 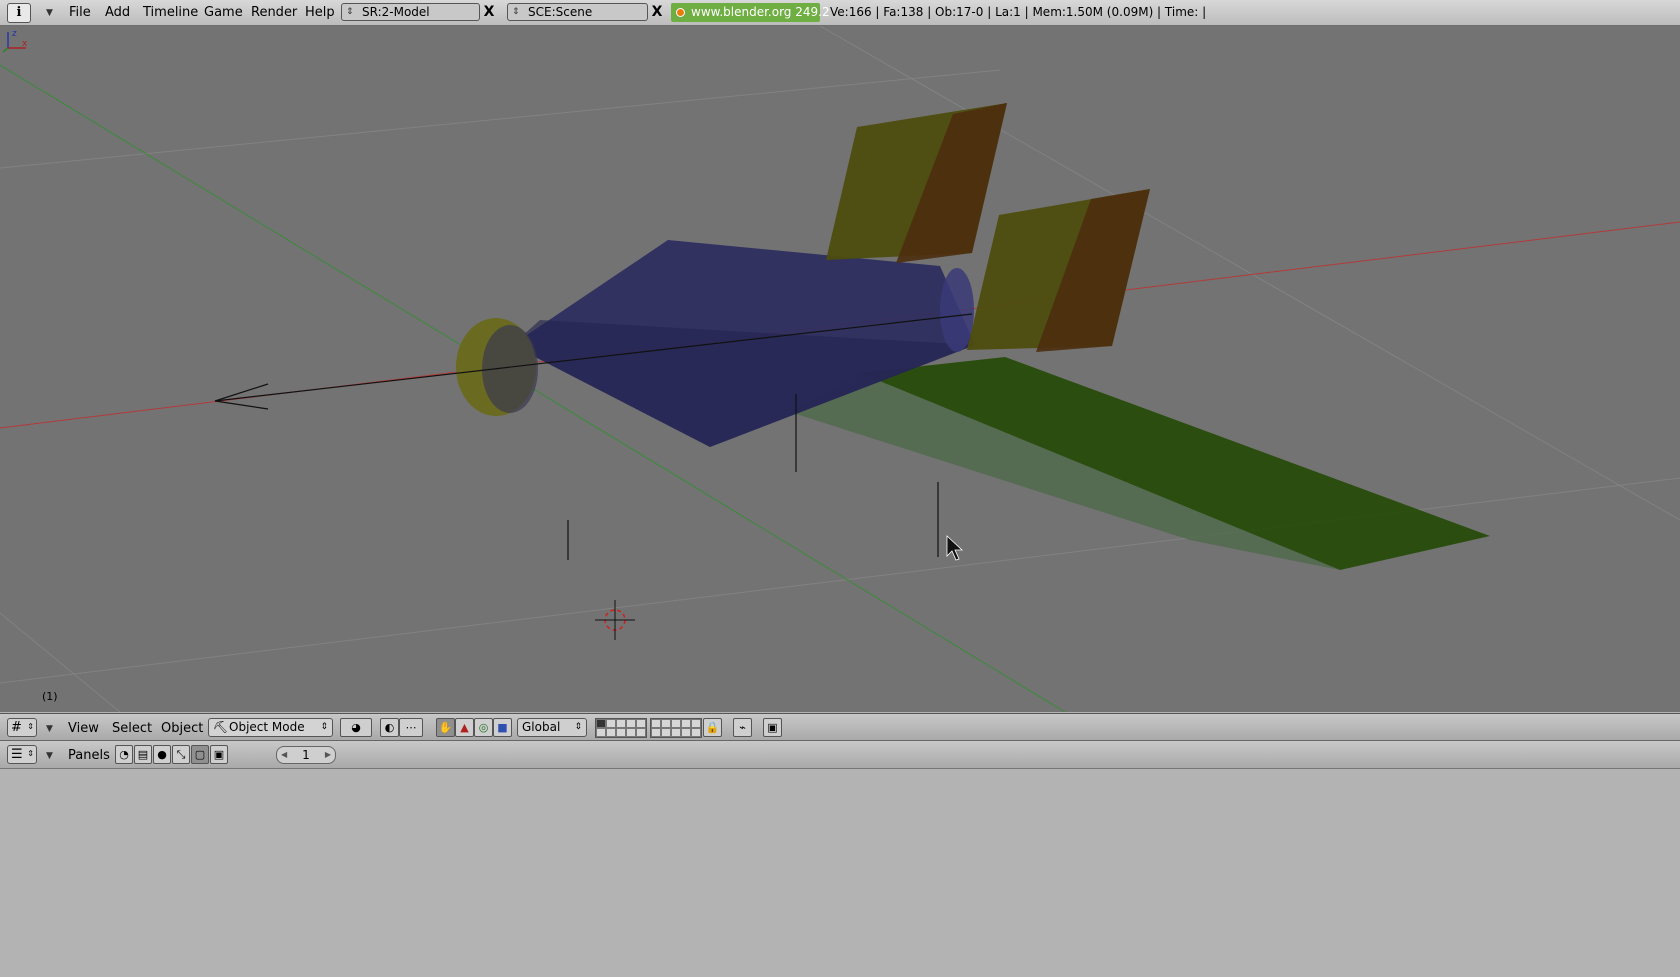 What do you see at coordinates (89, 755) in the screenshot?
I see `menu-panels: Panels` at bounding box center [89, 755].